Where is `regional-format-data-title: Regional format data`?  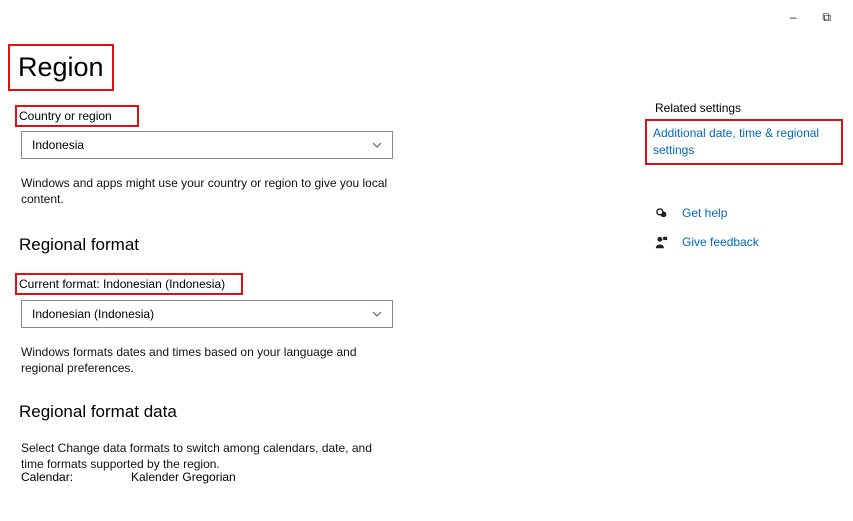 regional-format-data-title: Regional format data is located at coordinates (98, 411).